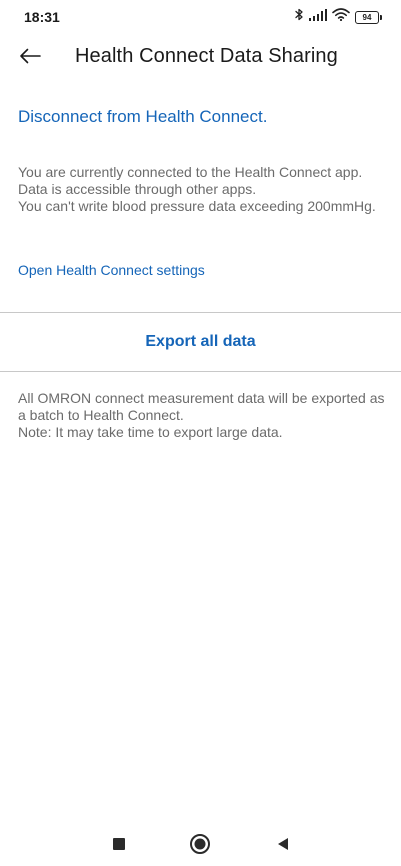  What do you see at coordinates (341, 17) in the screenshot?
I see `wifi-icon` at bounding box center [341, 17].